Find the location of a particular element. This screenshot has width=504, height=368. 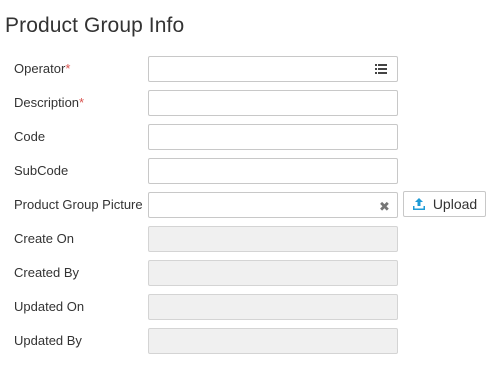

code-row: Code is located at coordinates (252, 137).